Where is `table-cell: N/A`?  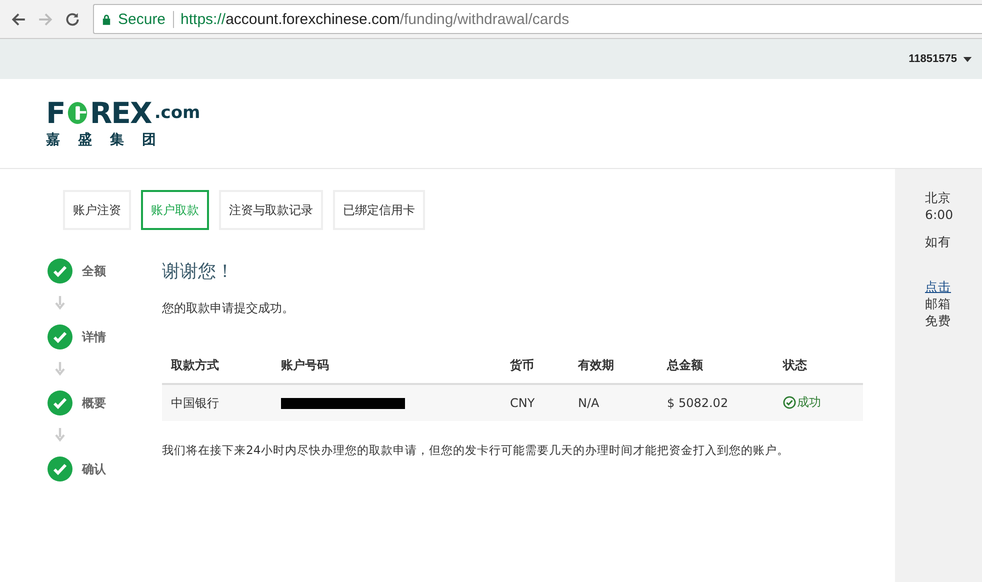 table-cell: N/A is located at coordinates (613, 402).